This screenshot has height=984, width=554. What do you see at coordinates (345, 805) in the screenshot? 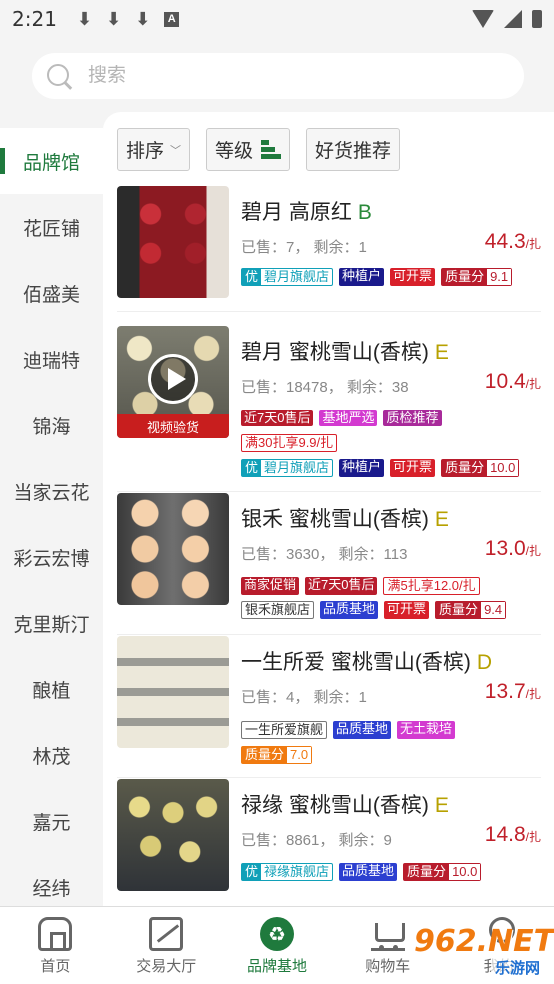
I see `product-title: 禄缘 蜜桃雪山(香槟) E` at bounding box center [345, 805].